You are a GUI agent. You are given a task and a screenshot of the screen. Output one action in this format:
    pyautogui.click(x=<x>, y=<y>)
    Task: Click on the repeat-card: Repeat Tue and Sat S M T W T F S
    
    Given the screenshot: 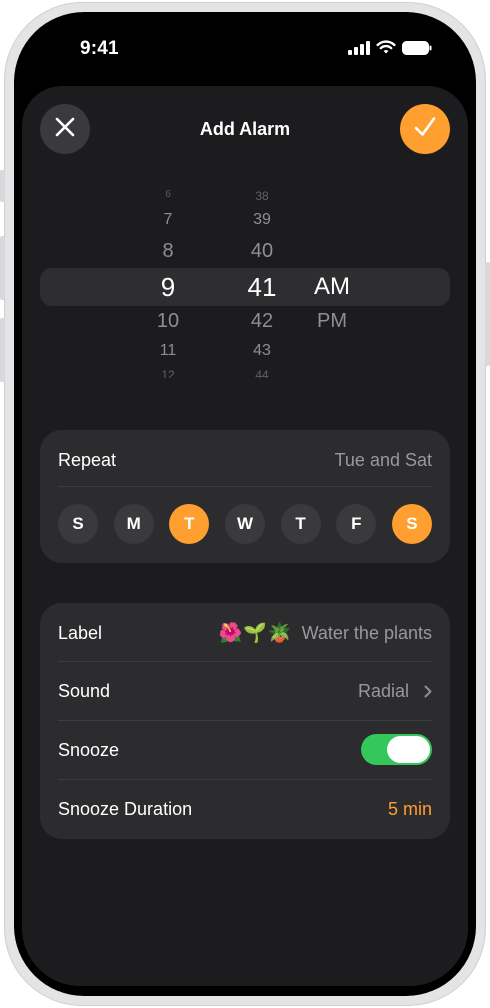 What is the action you would take?
    pyautogui.click(x=245, y=496)
    